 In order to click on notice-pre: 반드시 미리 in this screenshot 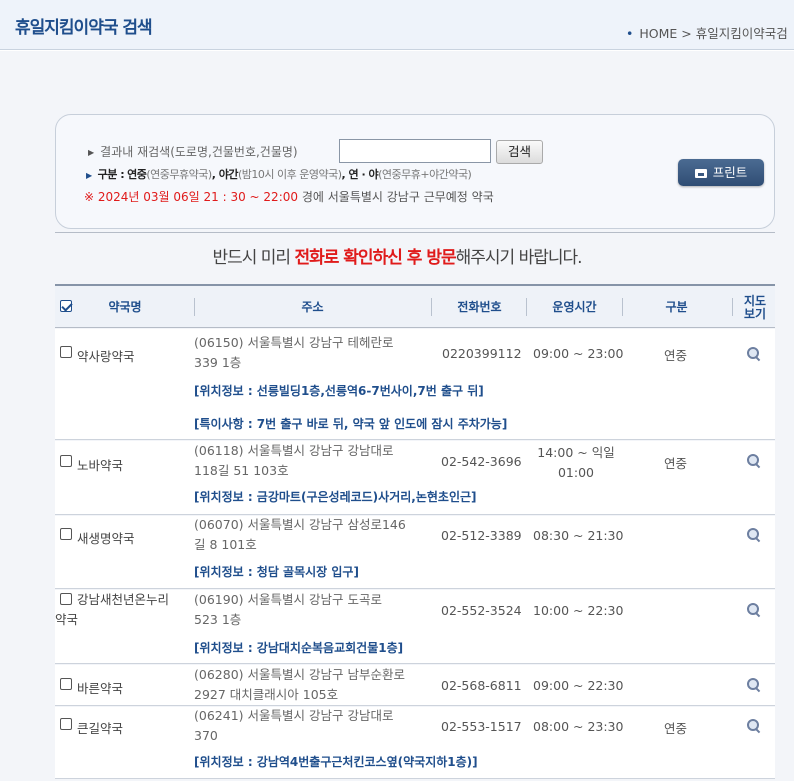, I will do `click(253, 258)`.